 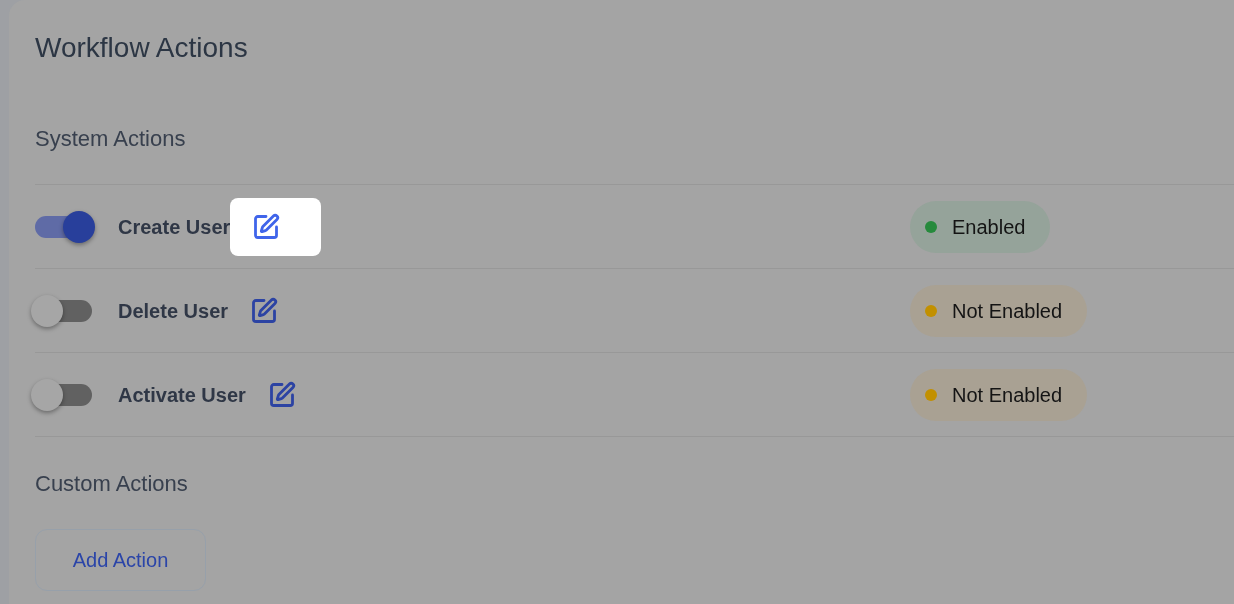 What do you see at coordinates (111, 484) in the screenshot?
I see `section-heading: Custom Actions` at bounding box center [111, 484].